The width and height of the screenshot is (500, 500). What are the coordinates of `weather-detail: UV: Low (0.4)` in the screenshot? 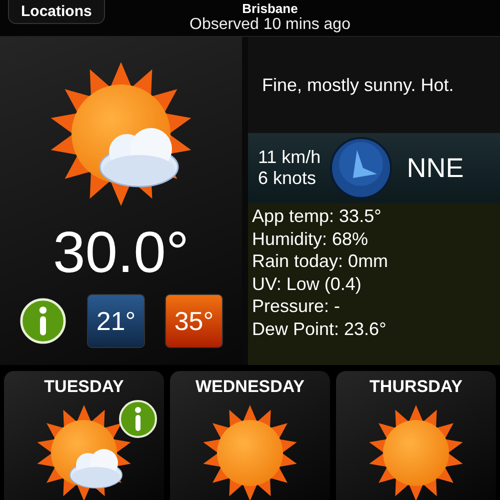 It's located at (307, 283).